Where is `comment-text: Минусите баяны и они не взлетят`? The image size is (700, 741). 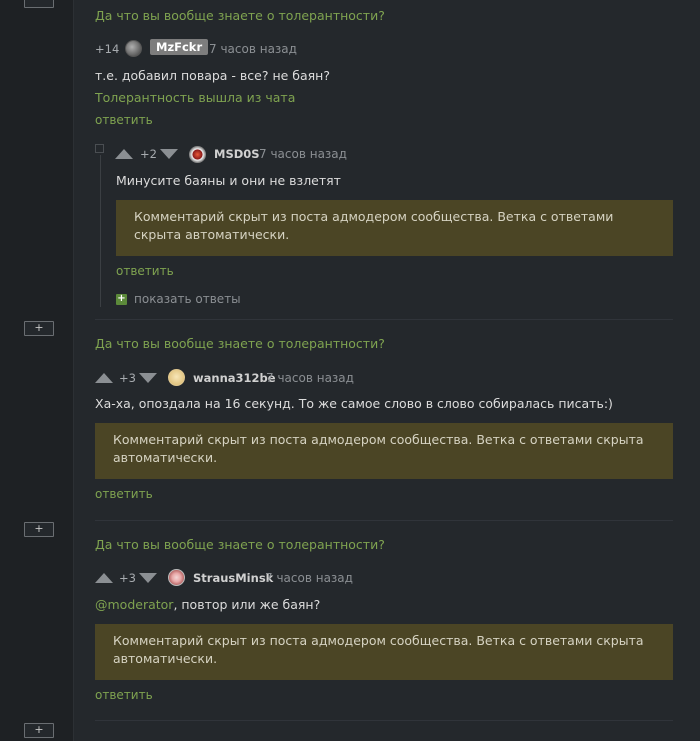
comment-text: Минусите баяны и они не взлетят is located at coordinates (228, 180).